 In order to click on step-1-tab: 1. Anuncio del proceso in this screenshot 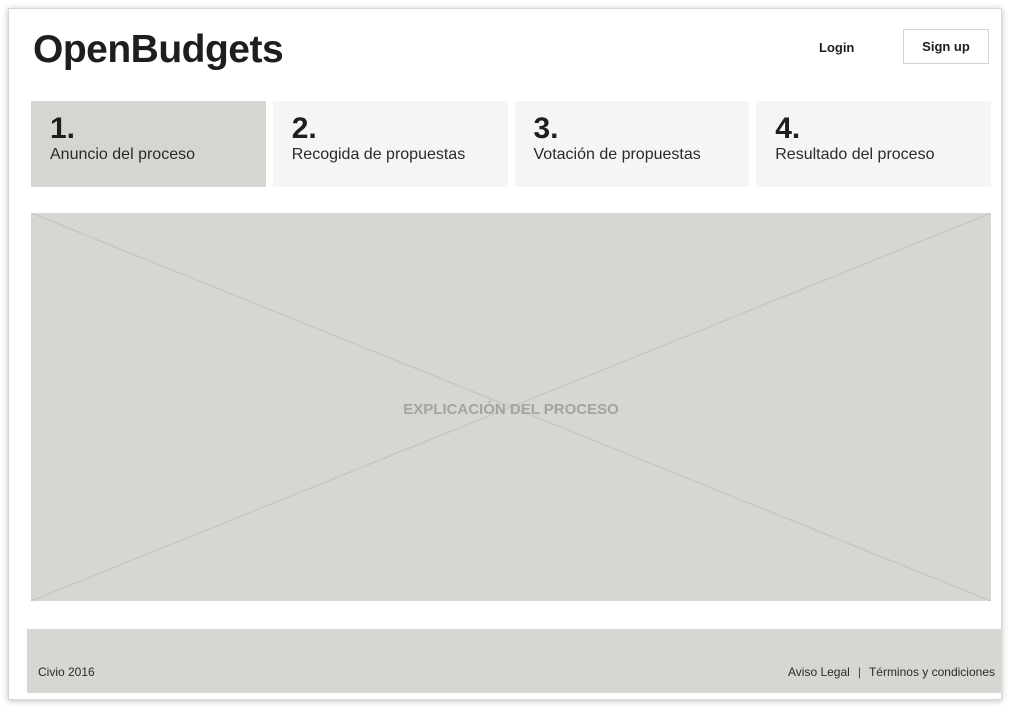, I will do `click(148, 144)`.